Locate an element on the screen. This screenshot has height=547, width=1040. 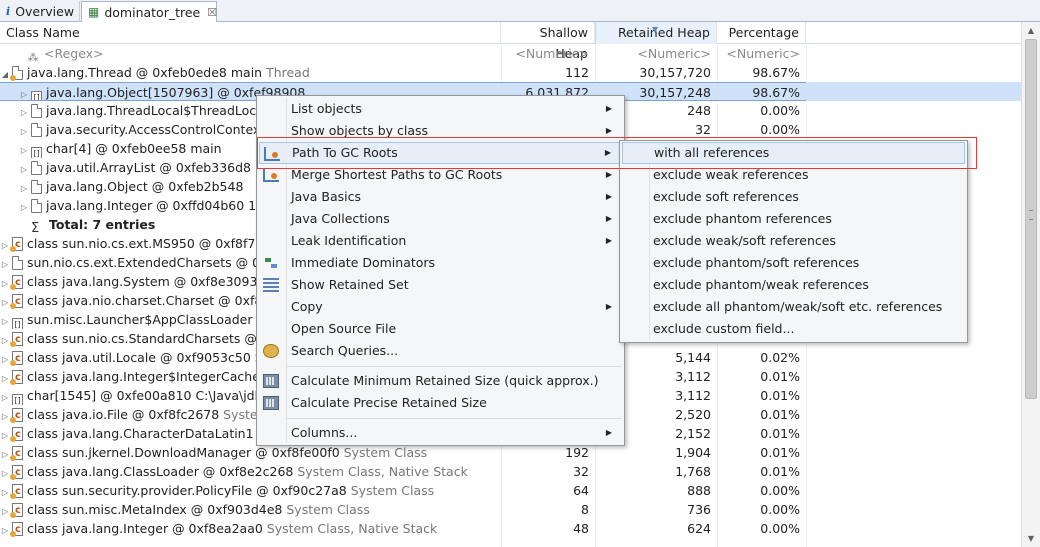
column-header-class-name: Class Name is located at coordinates (250, 33).